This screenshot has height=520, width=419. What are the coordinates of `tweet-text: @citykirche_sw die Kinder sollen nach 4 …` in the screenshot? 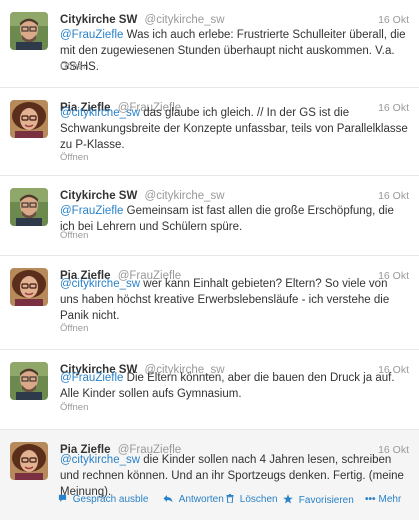 It's located at (234, 476).